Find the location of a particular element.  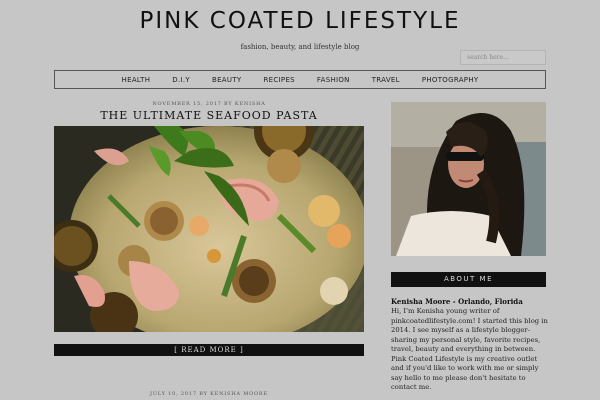

nav-item-photography: PHOTOGRAPHY is located at coordinates (450, 80).